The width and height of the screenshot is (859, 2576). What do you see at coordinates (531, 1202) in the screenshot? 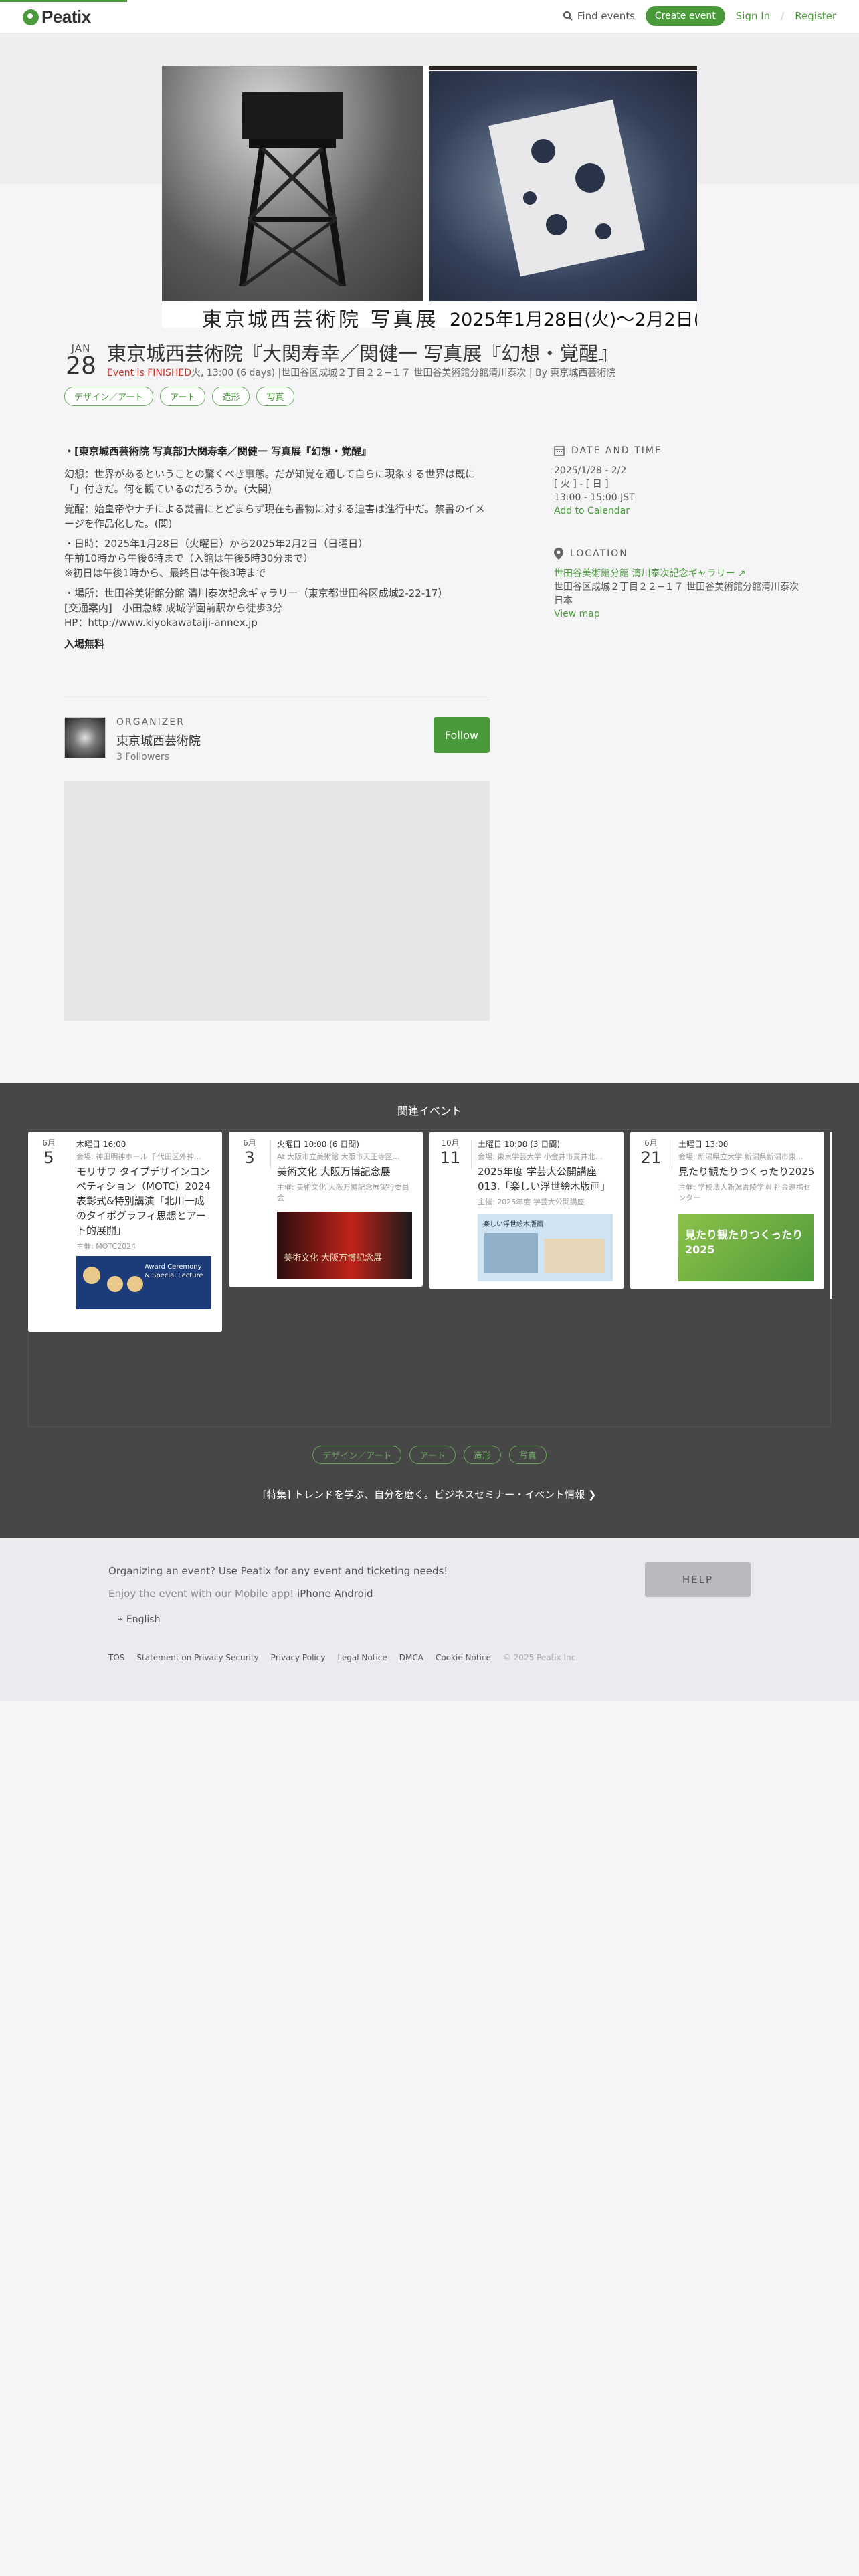
I see `card-host: 主催: 2025年度 学芸大公開講座` at bounding box center [531, 1202].